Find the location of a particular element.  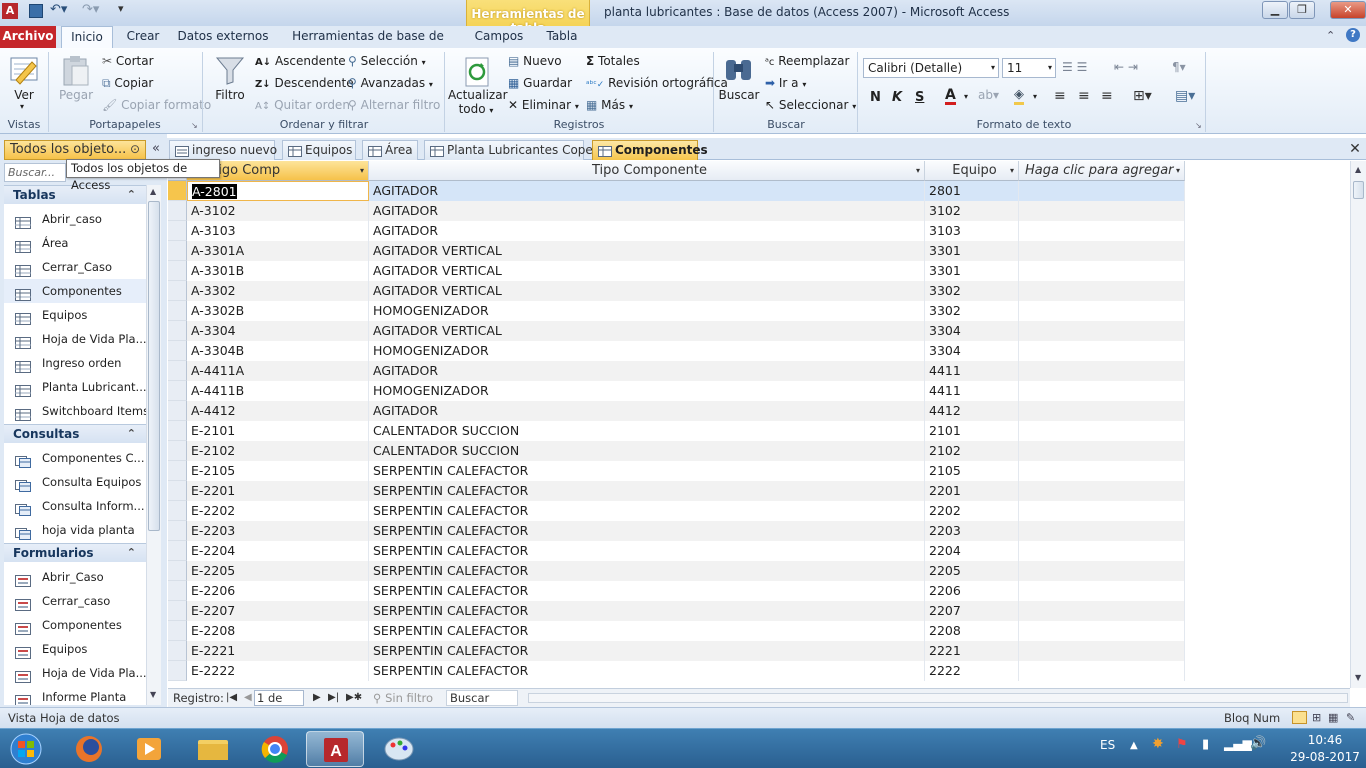

sort-ascending-button: A↓ Ascendente is located at coordinates (300, 61).